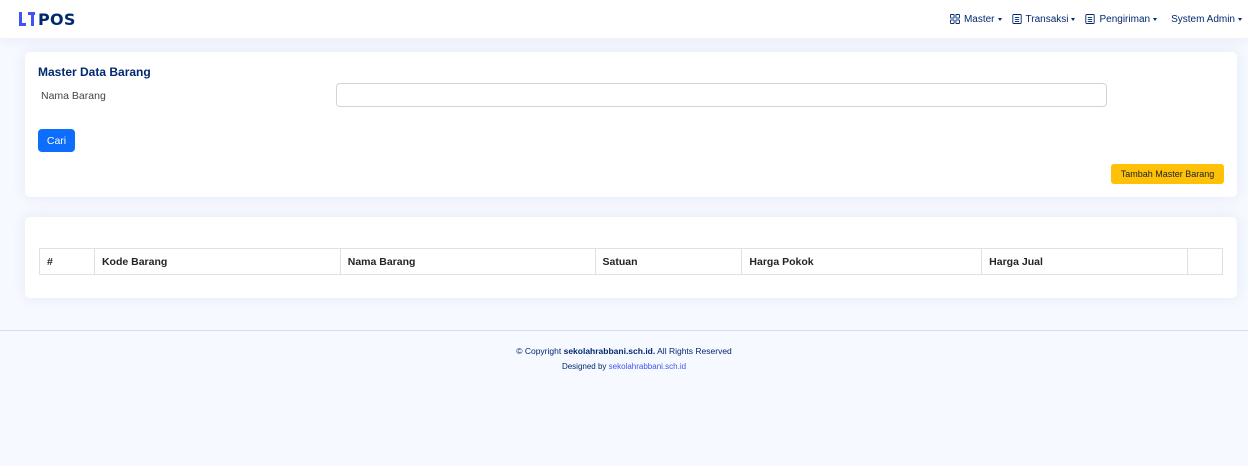 This screenshot has width=1248, height=466. Describe the element at coordinates (694, 351) in the screenshot. I see `copyright-suffix: All Rights Reserved` at that location.